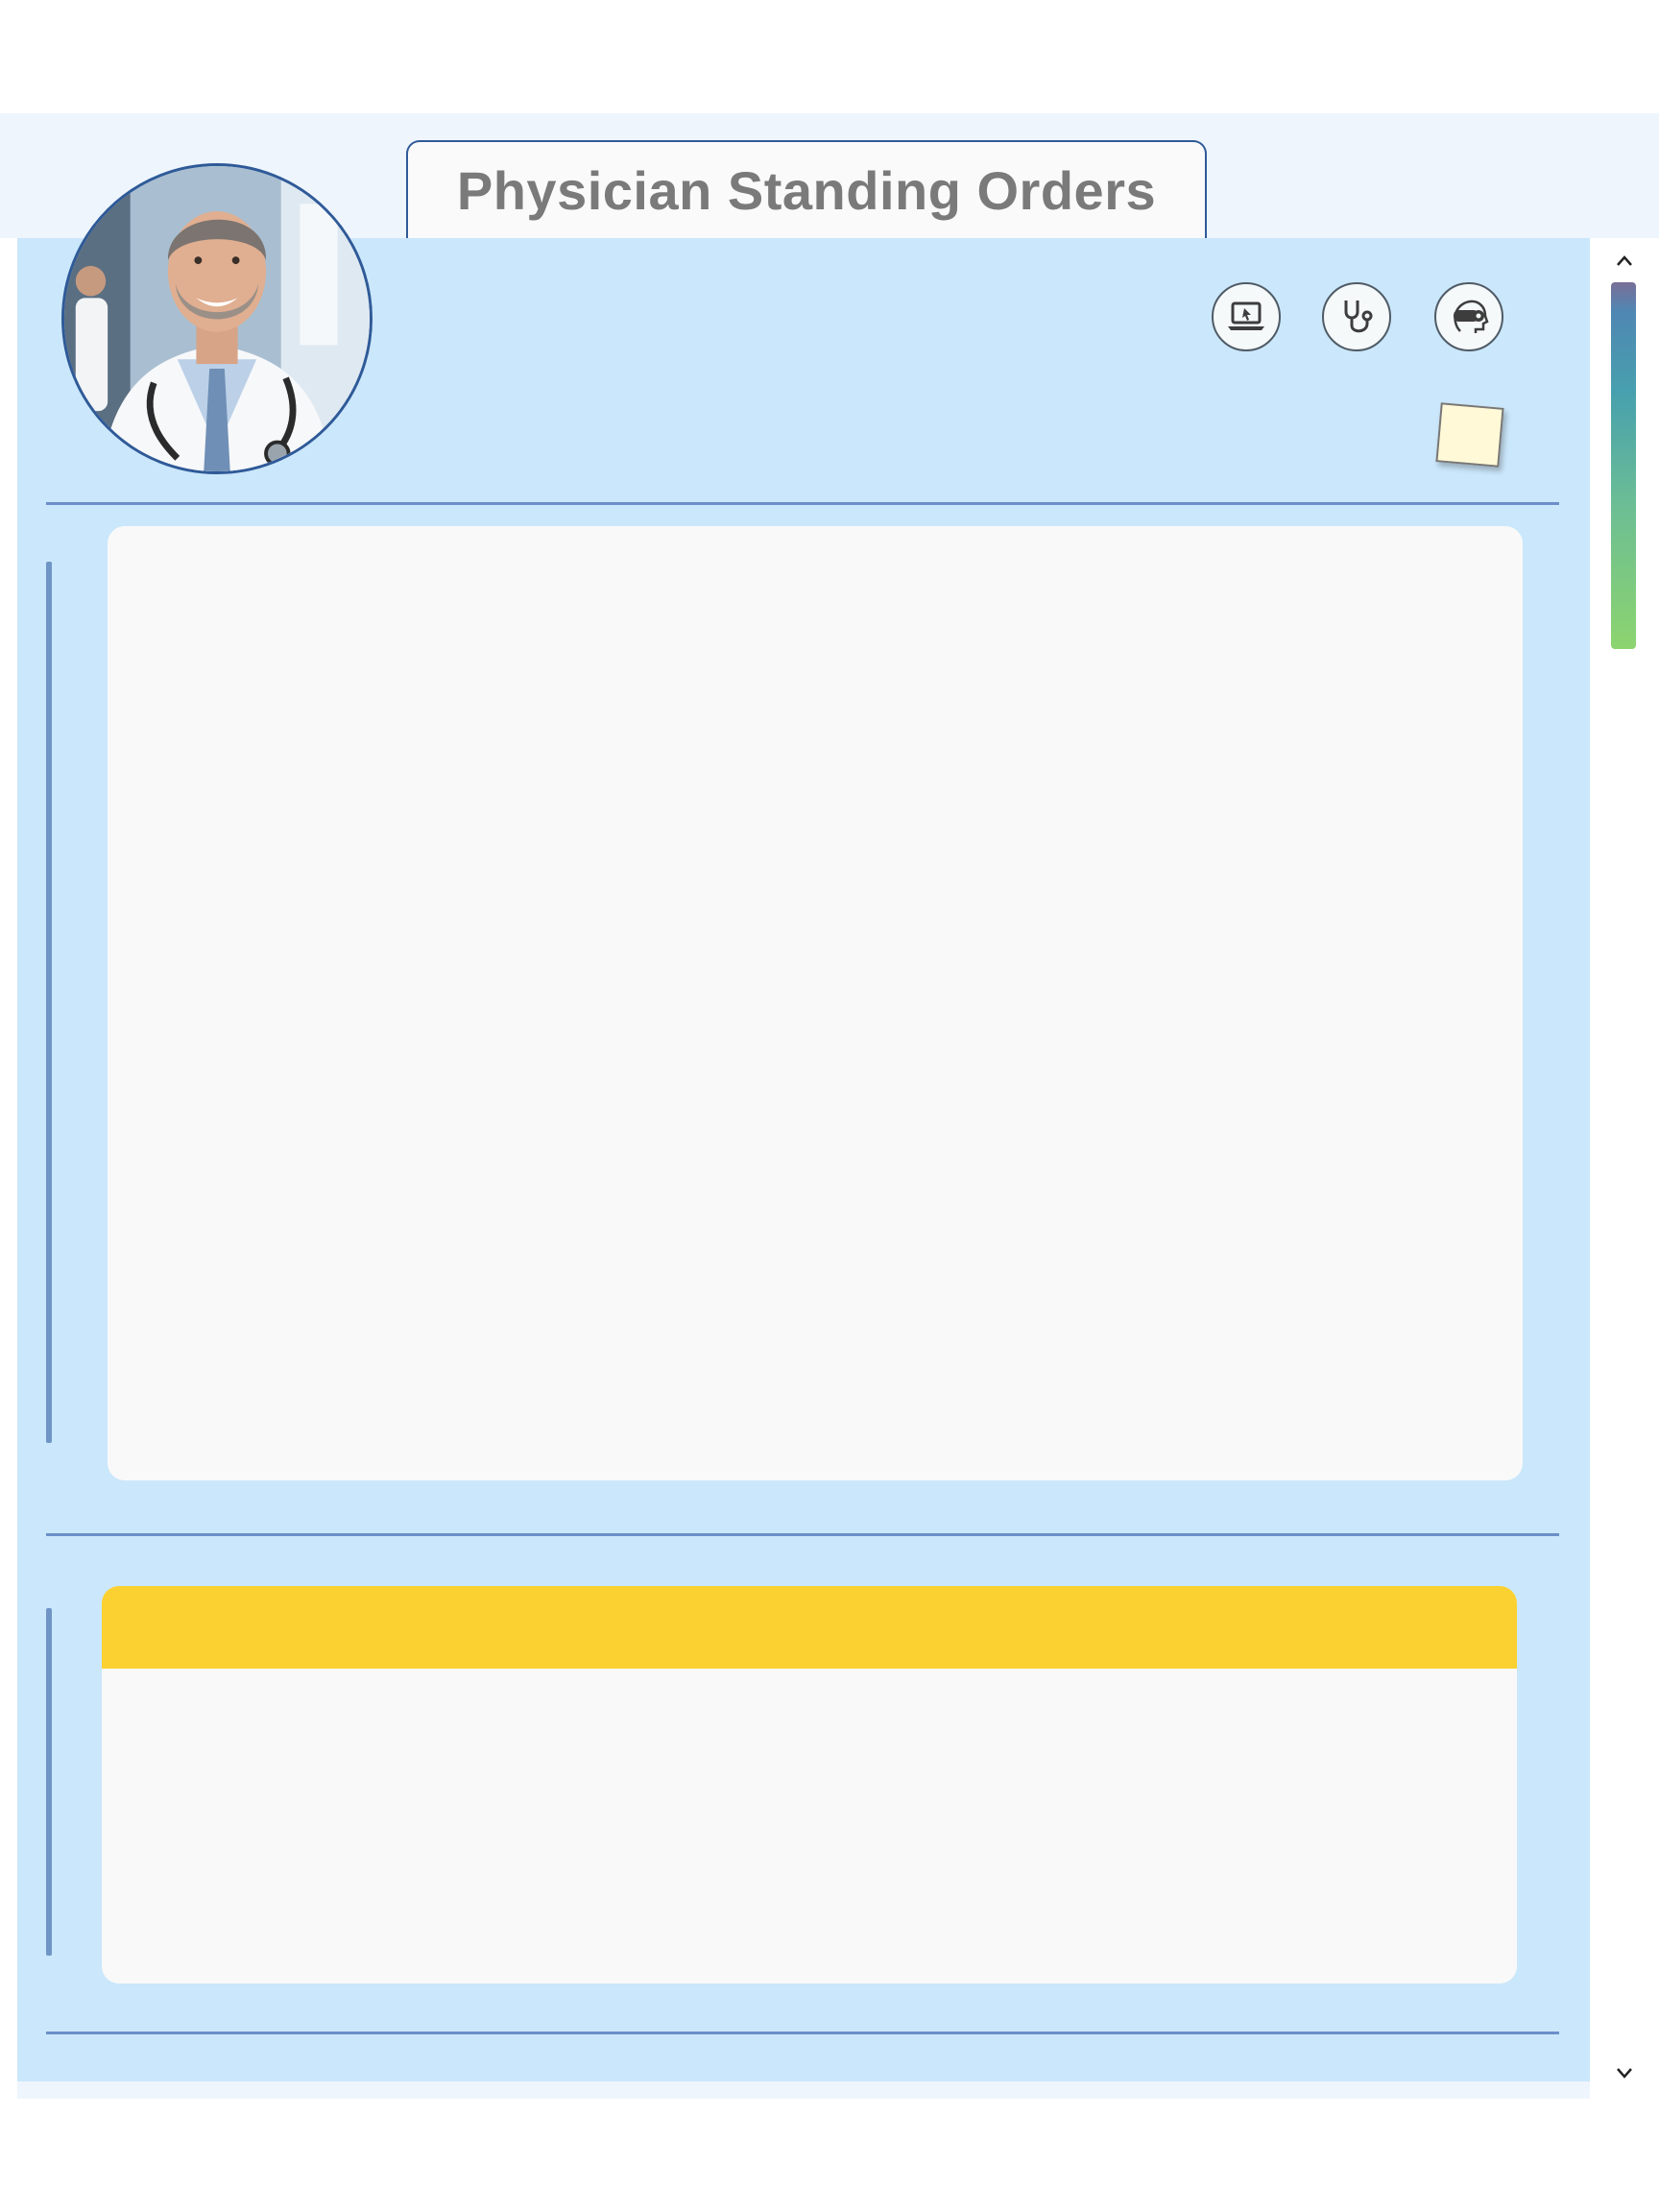  I want to click on stethoscope-button, so click(1356, 317).